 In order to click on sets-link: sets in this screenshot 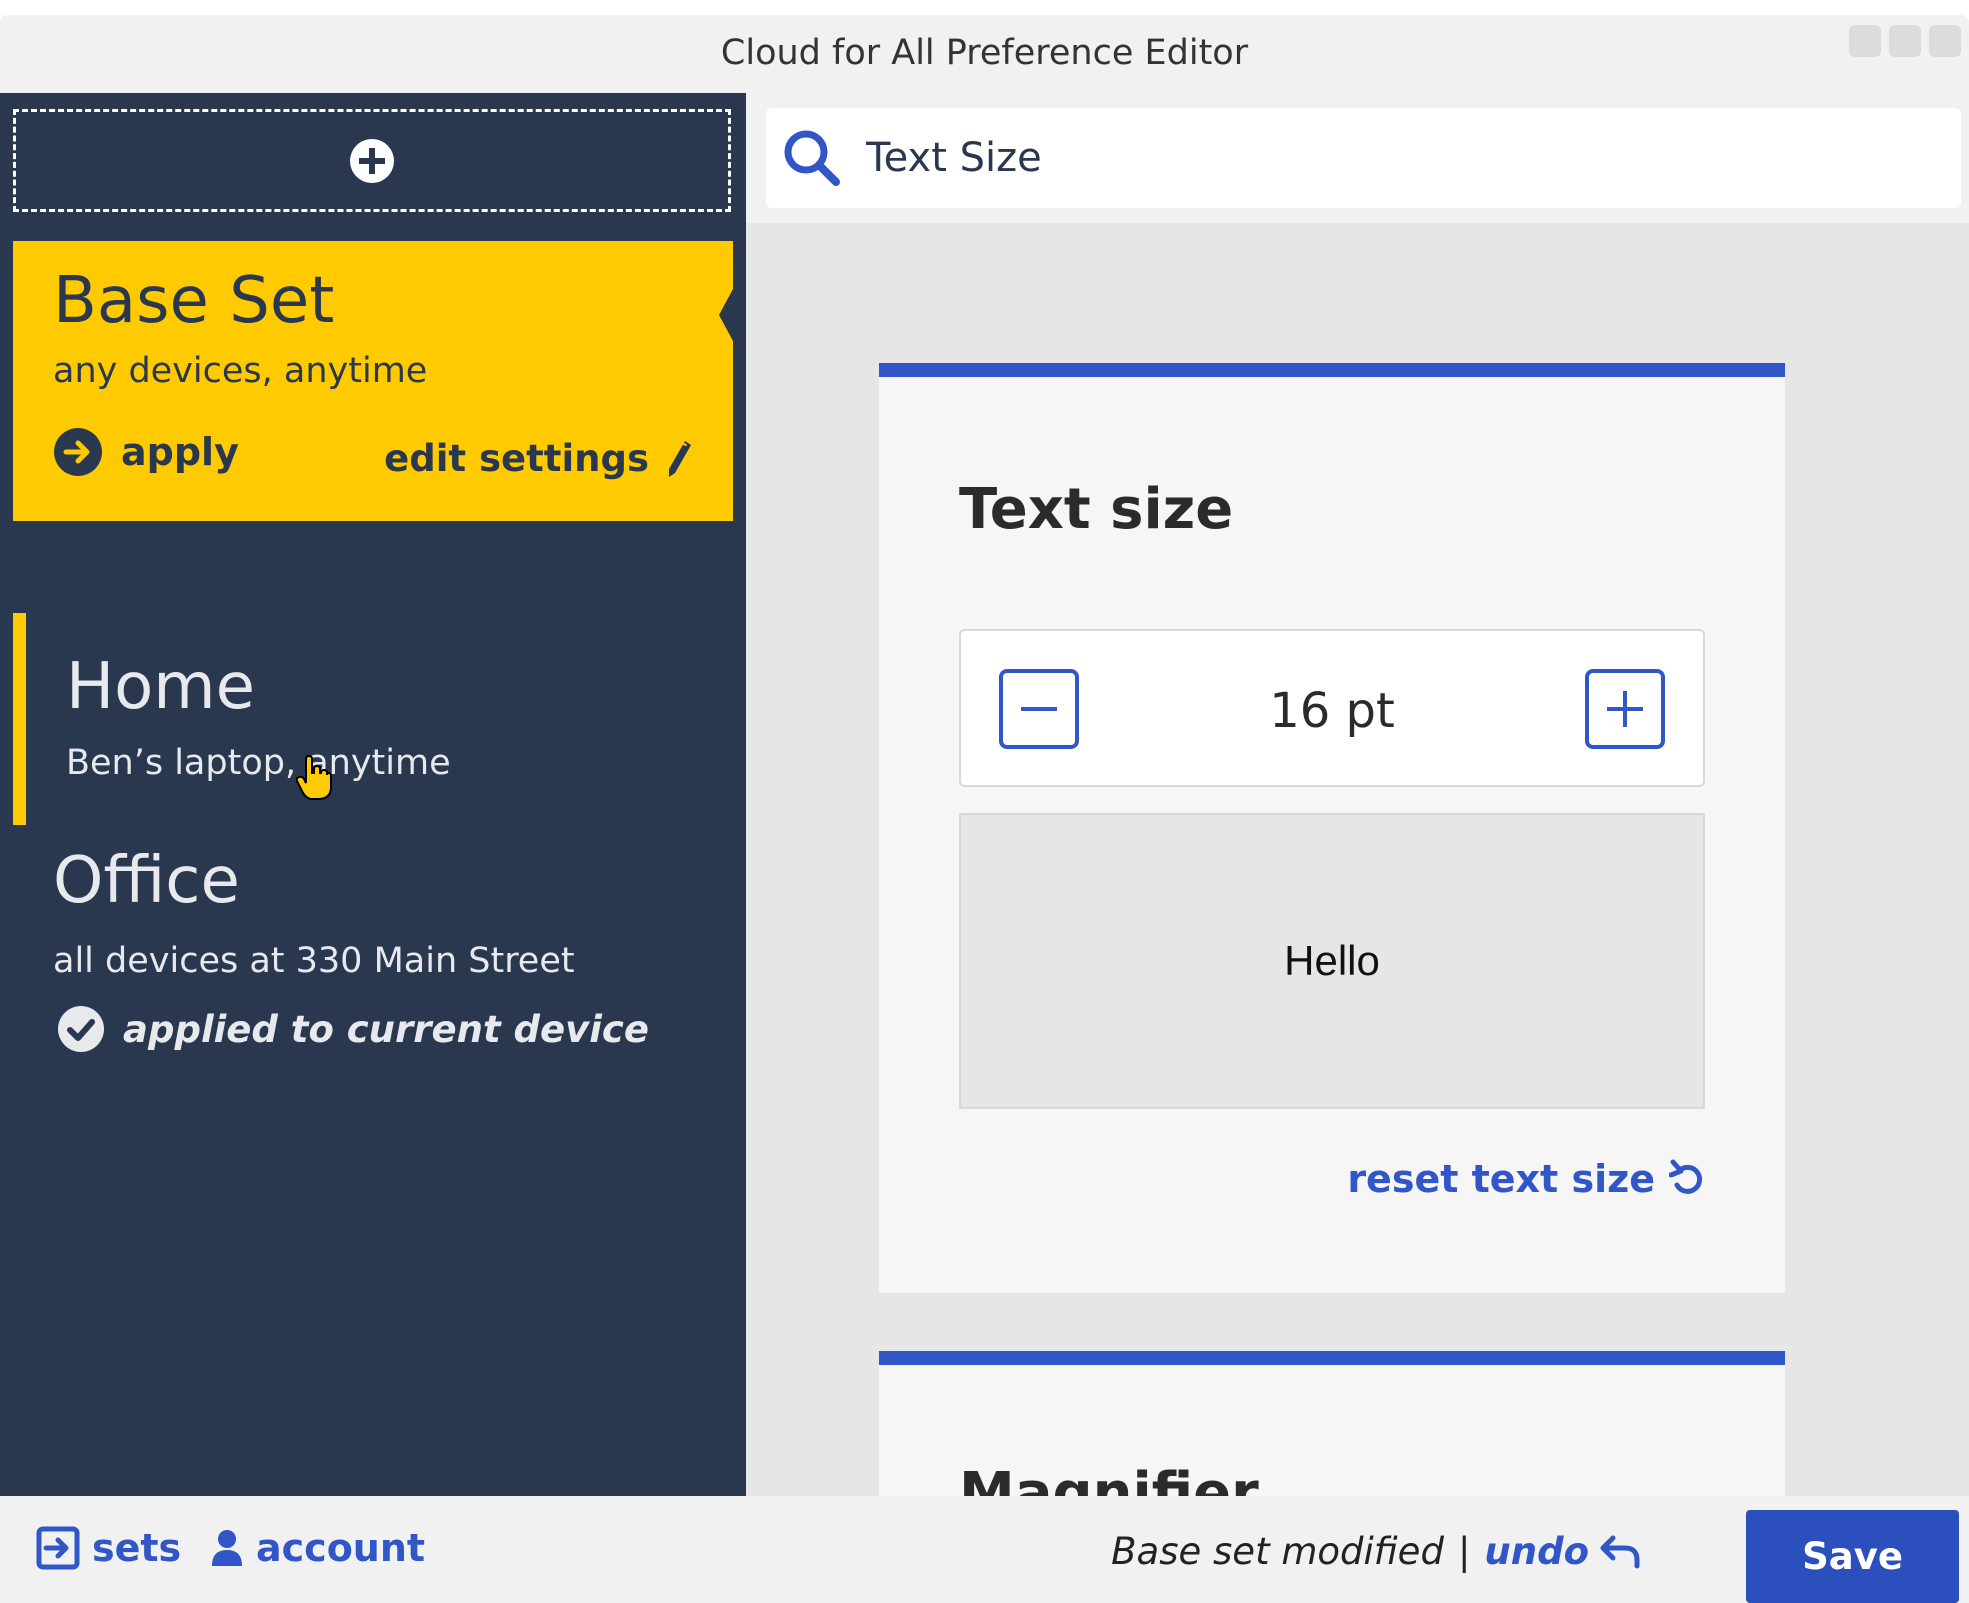, I will do `click(108, 1548)`.